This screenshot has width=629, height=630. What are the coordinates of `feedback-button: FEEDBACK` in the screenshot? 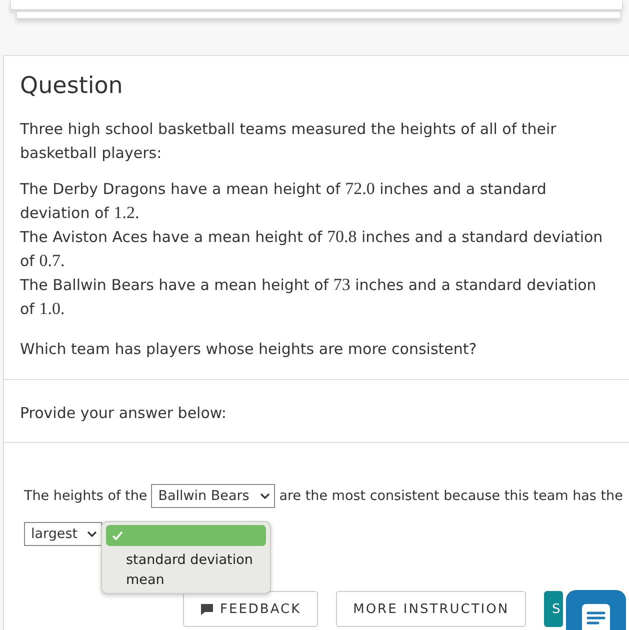 It's located at (250, 609).